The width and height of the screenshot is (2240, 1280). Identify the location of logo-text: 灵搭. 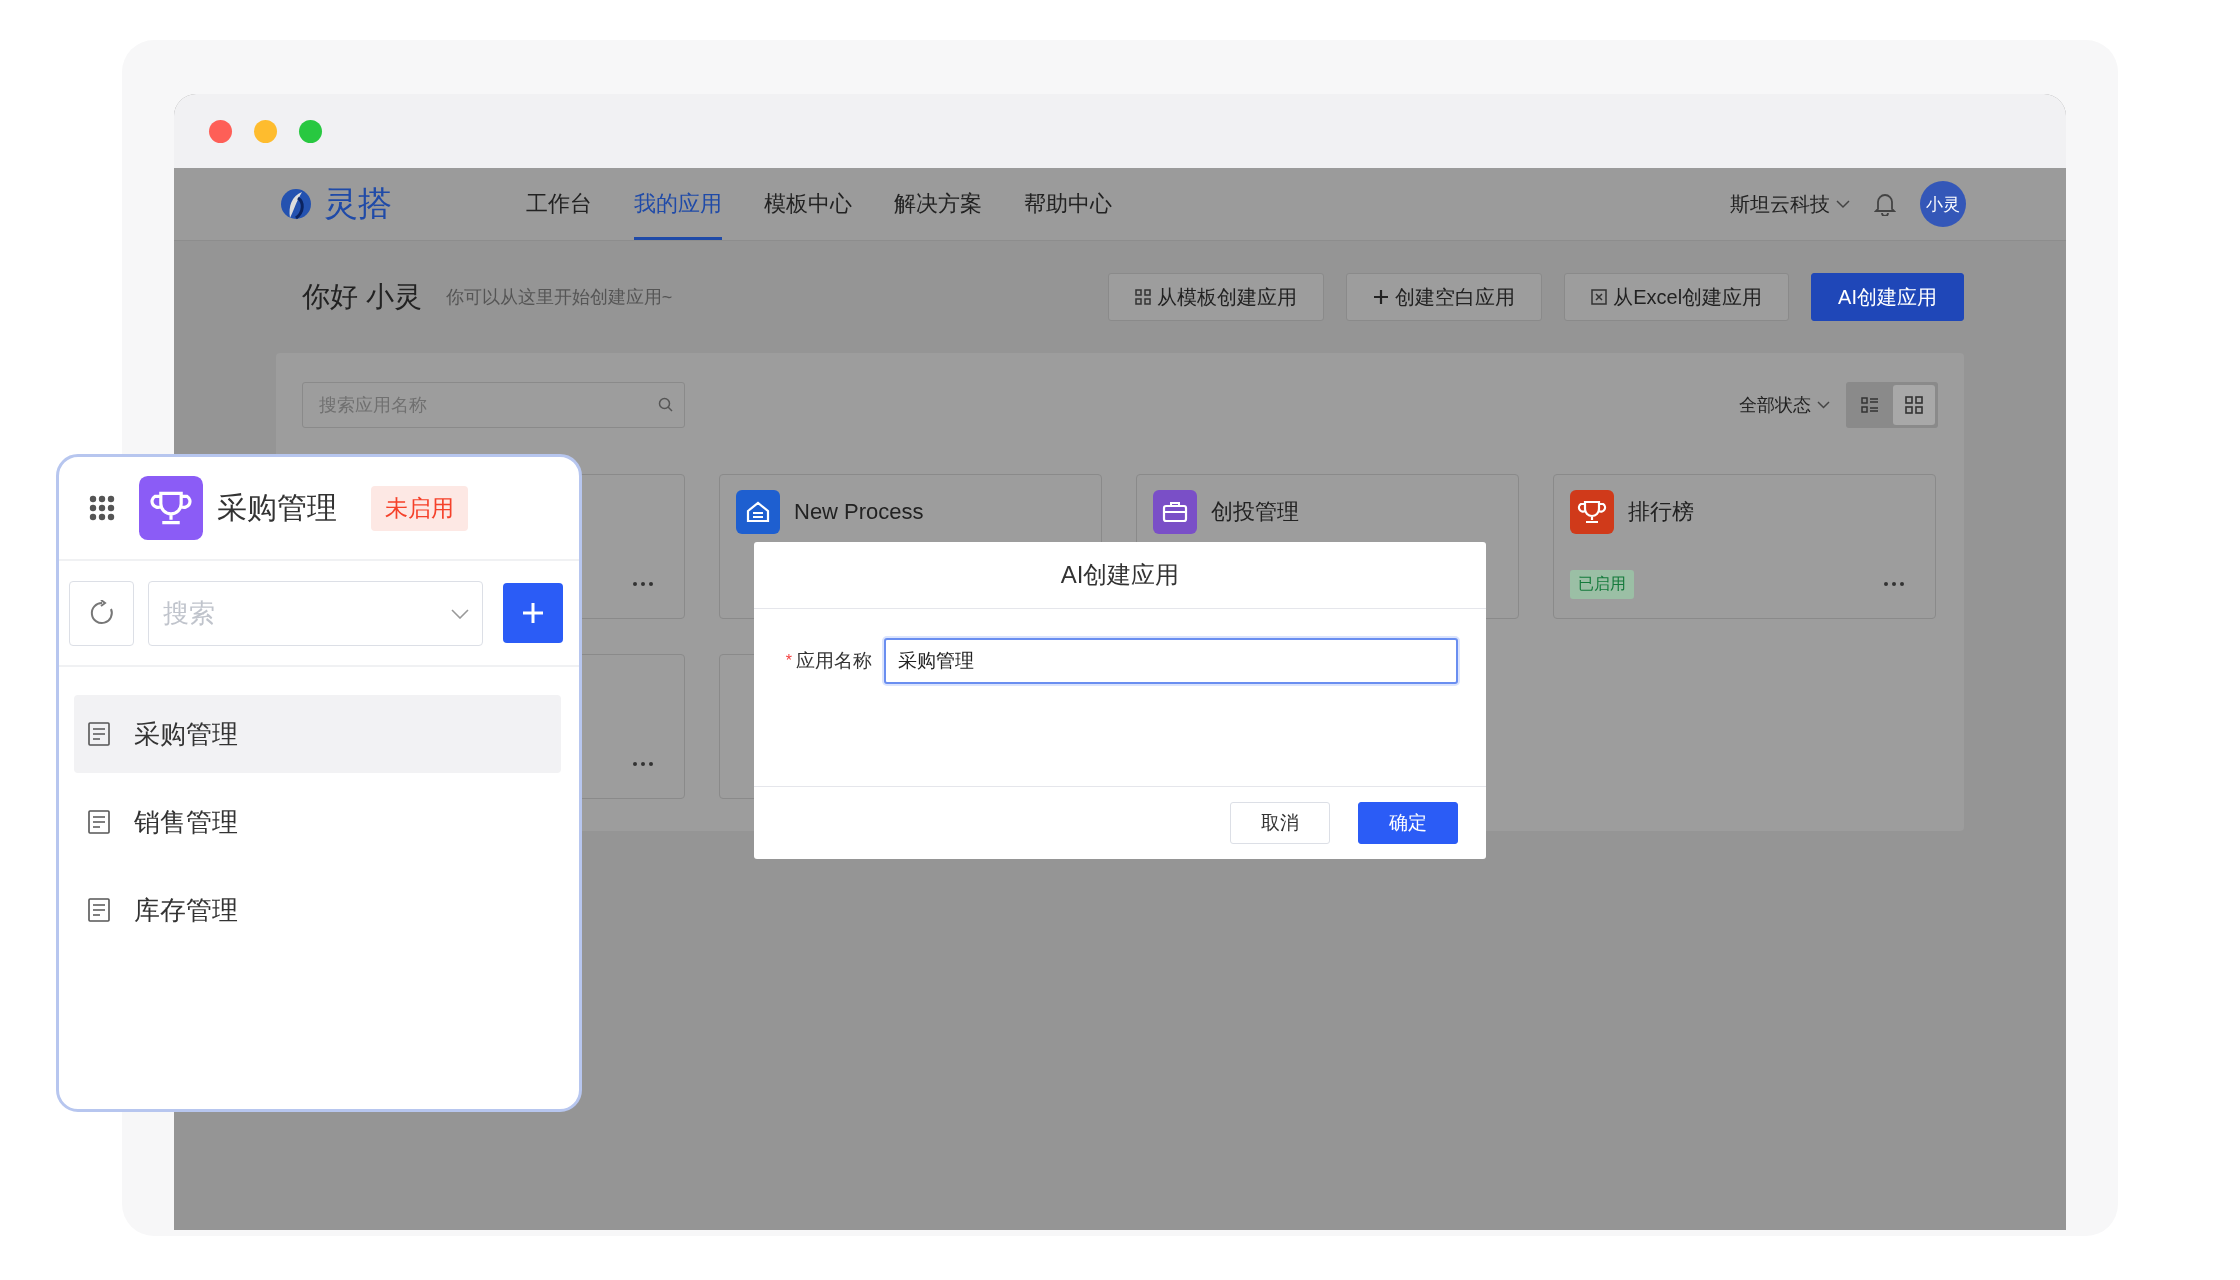
(358, 203).